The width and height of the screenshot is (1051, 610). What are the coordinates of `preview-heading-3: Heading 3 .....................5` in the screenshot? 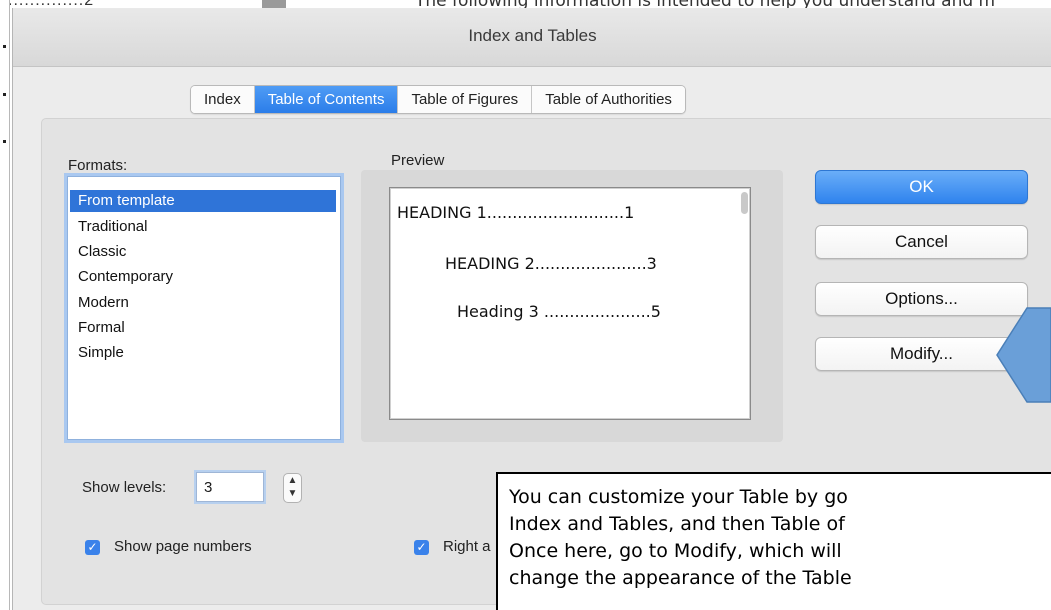 It's located at (559, 311).